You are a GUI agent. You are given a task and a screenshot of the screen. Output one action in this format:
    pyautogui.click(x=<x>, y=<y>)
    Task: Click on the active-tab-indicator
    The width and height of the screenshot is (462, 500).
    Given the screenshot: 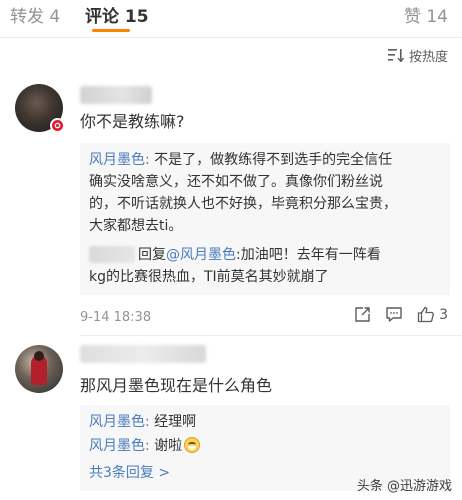 What is the action you would take?
    pyautogui.click(x=111, y=30)
    